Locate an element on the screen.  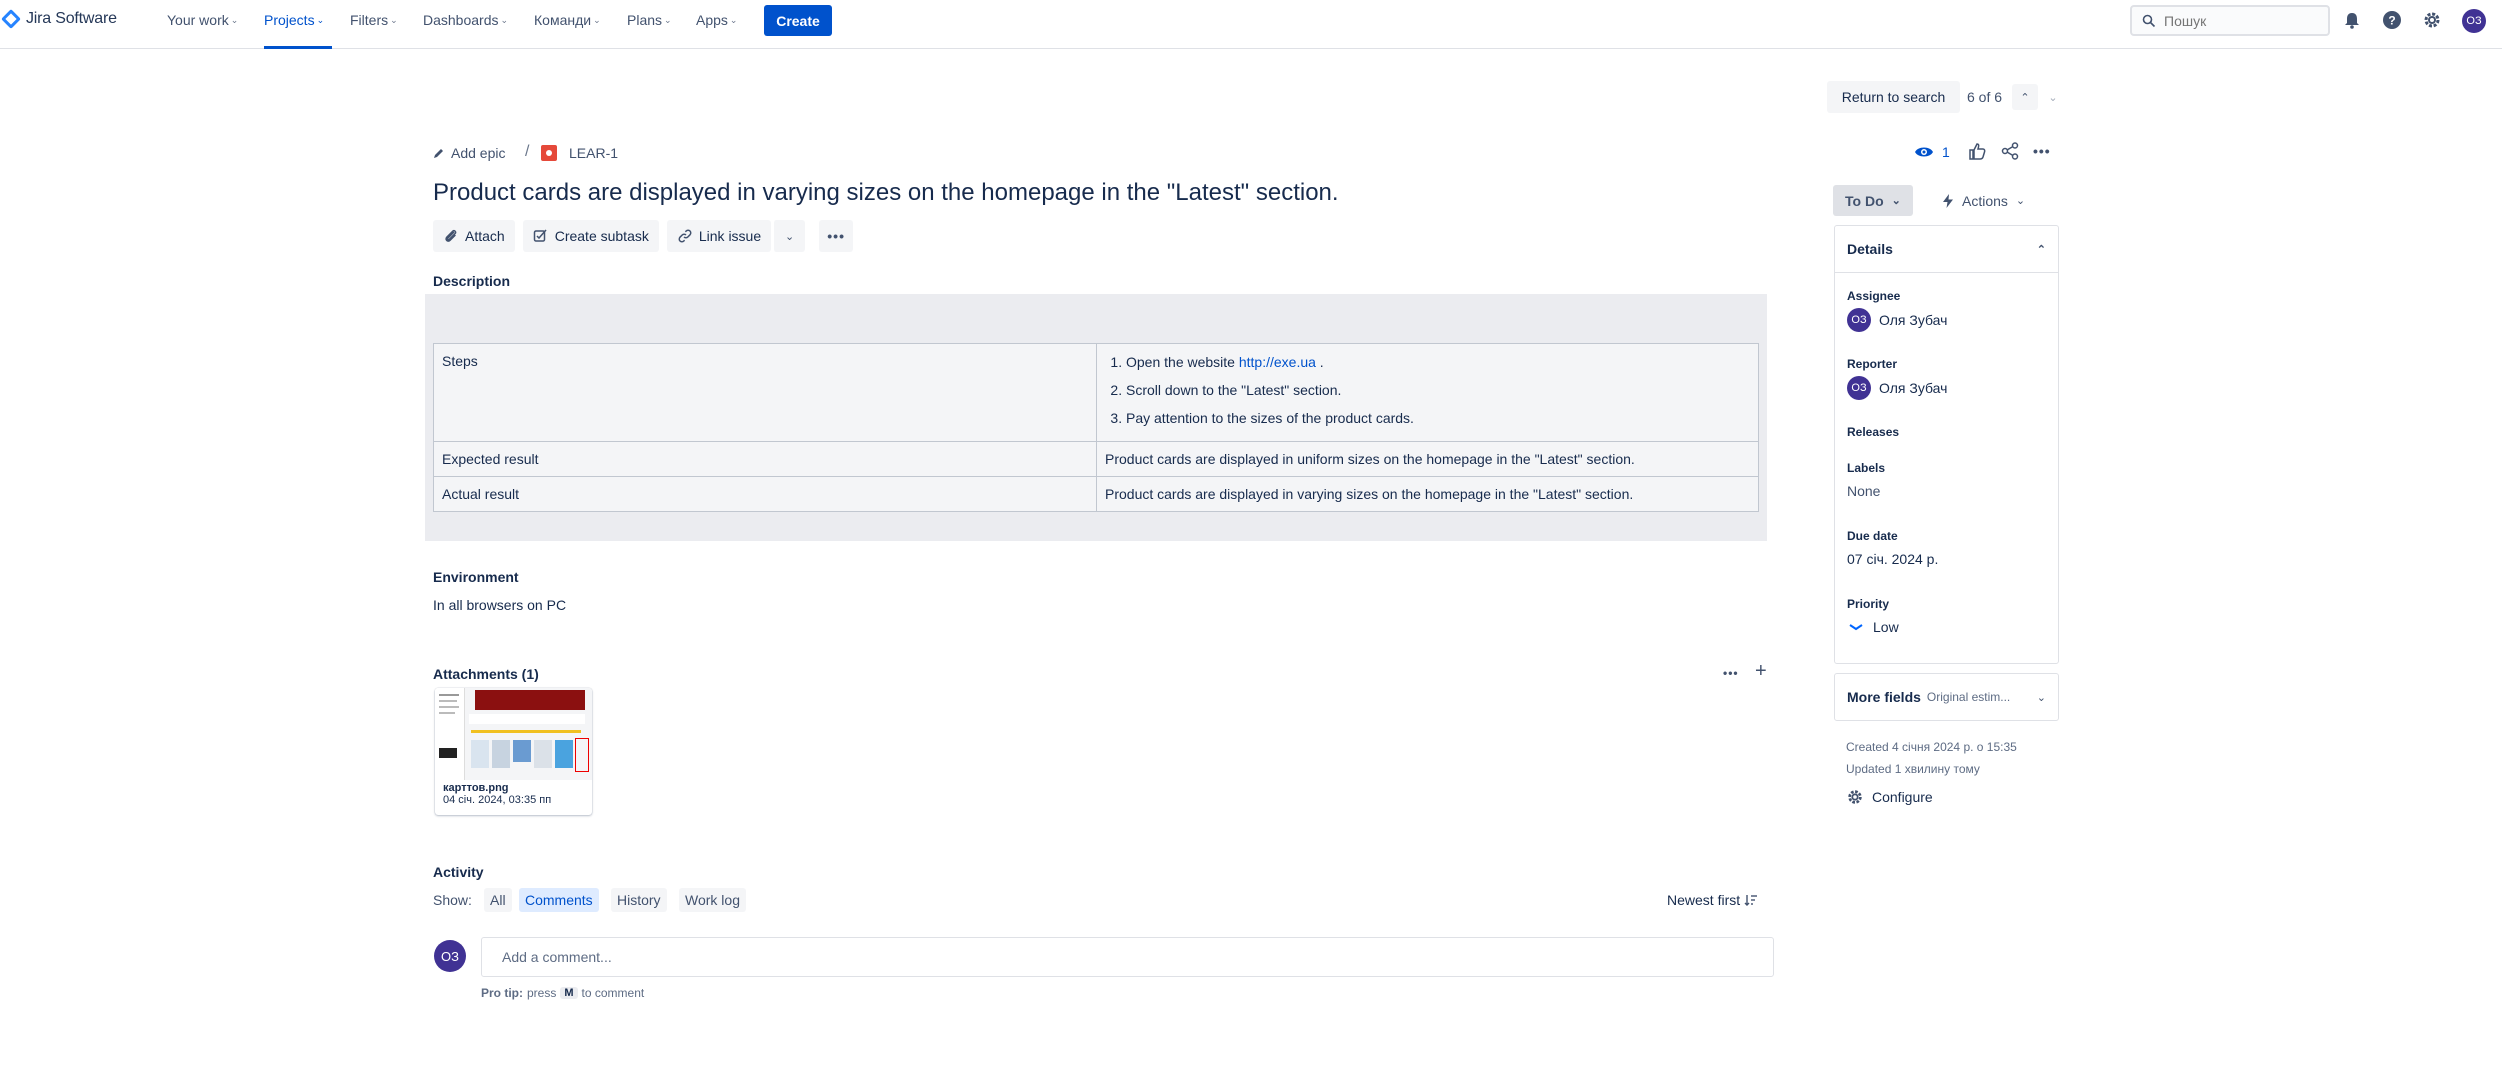
commenter-avatar: ОЗ is located at coordinates (450, 956).